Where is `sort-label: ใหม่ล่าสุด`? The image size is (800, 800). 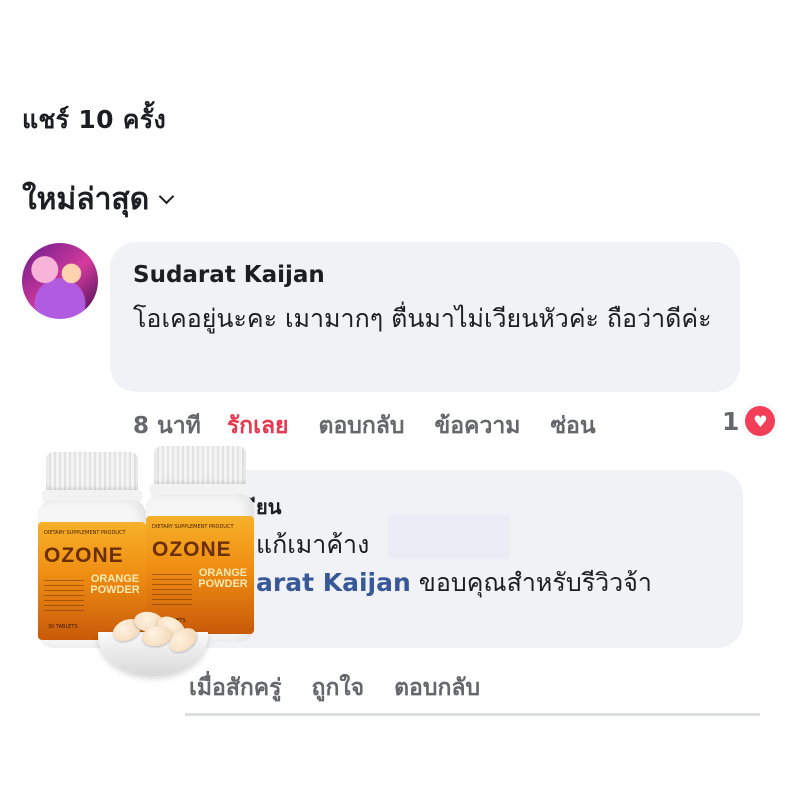
sort-label: ใหม่ล่าสุด is located at coordinates (86, 199).